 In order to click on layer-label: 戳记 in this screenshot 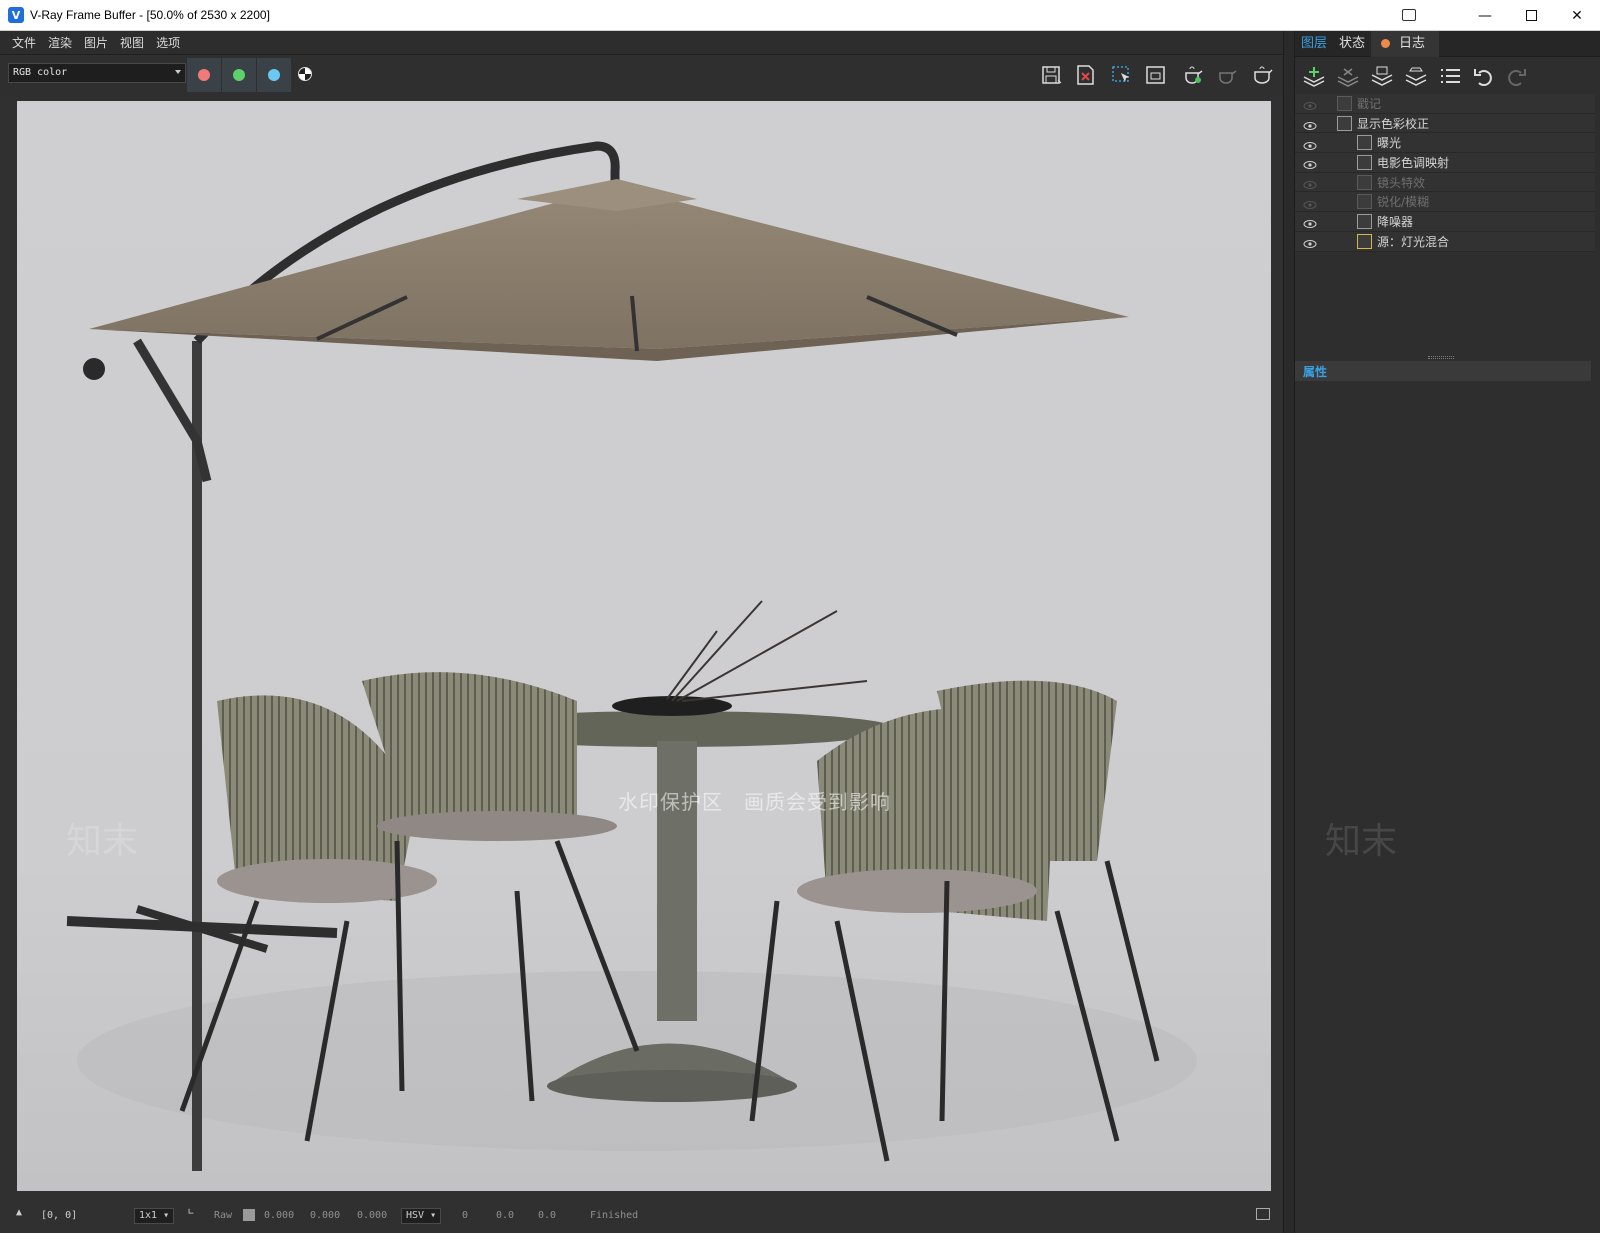, I will do `click(1369, 103)`.